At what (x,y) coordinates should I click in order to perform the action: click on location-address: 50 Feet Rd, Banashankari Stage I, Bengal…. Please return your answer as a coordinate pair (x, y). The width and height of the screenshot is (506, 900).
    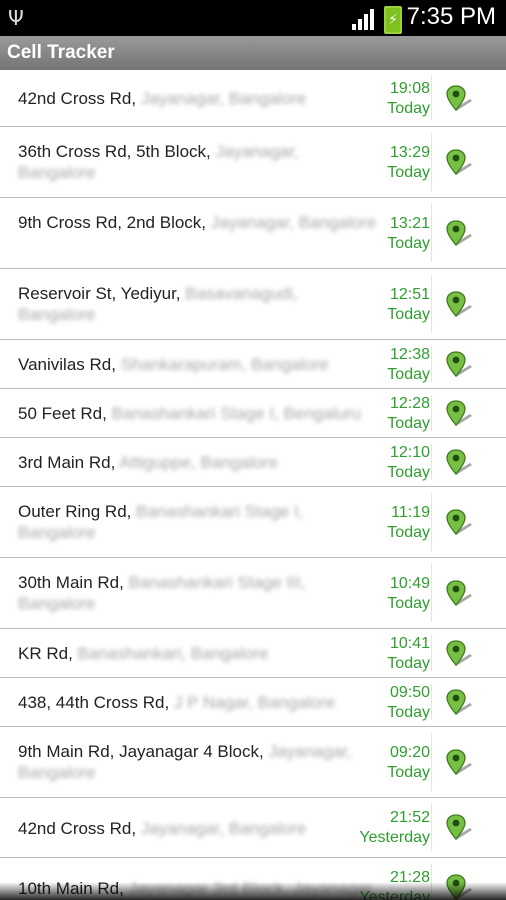
    Looking at the image, I should click on (198, 413).